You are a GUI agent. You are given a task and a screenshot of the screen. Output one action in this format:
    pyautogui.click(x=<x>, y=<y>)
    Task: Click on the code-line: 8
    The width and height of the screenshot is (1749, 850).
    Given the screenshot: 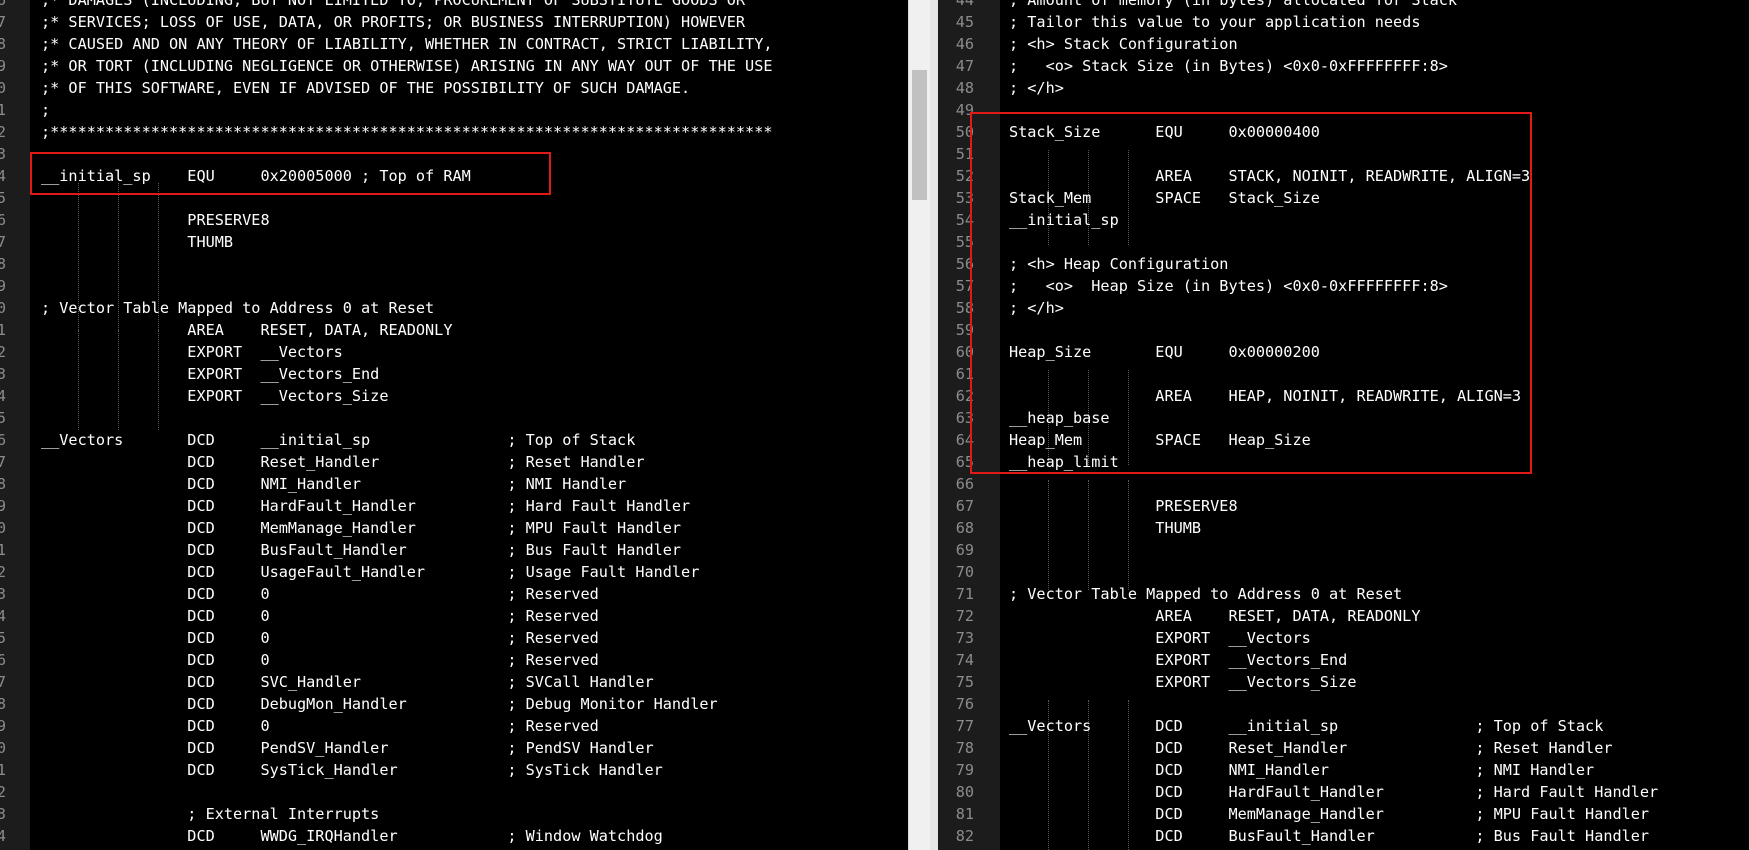 What is the action you would take?
    pyautogui.click(x=454, y=264)
    